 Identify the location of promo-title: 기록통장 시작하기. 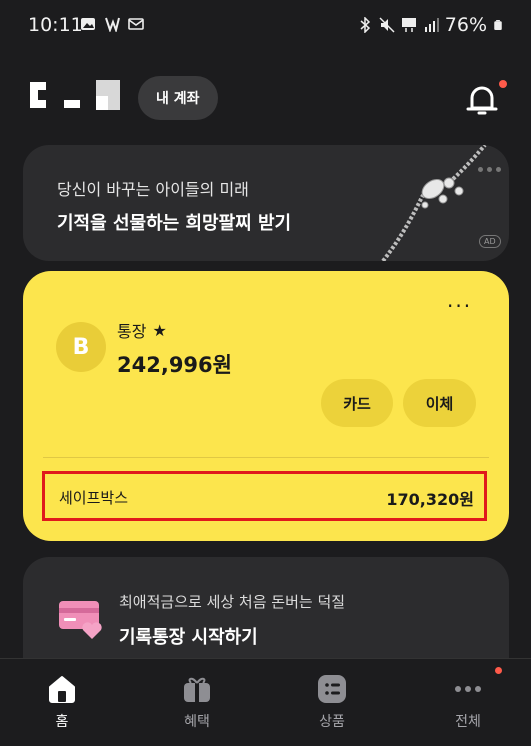
(188, 637).